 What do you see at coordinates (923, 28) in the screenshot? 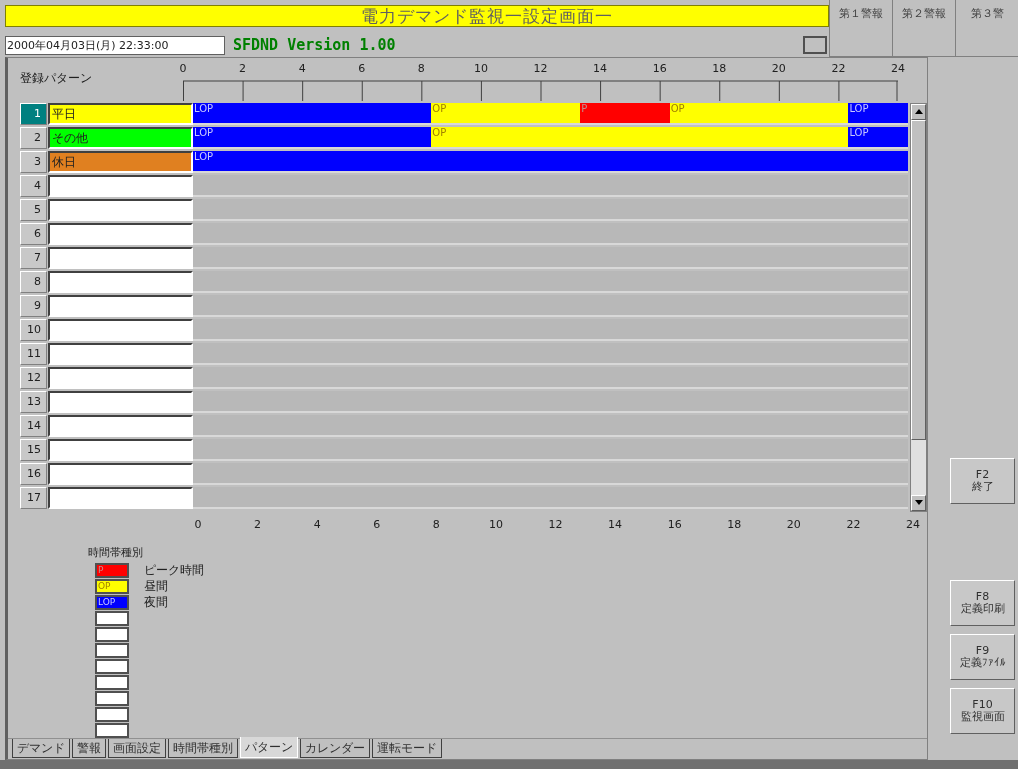
I see `alarm-indicator: 第２警報` at bounding box center [923, 28].